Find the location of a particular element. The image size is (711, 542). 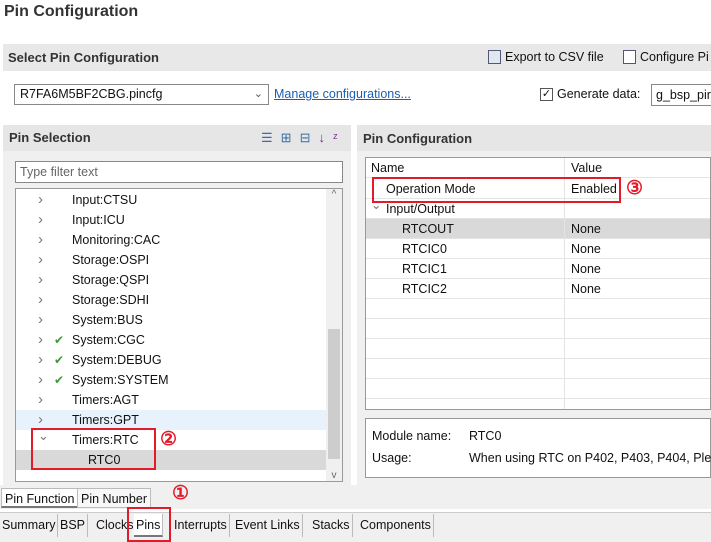

row-name: RTCOUT is located at coordinates (465, 229).